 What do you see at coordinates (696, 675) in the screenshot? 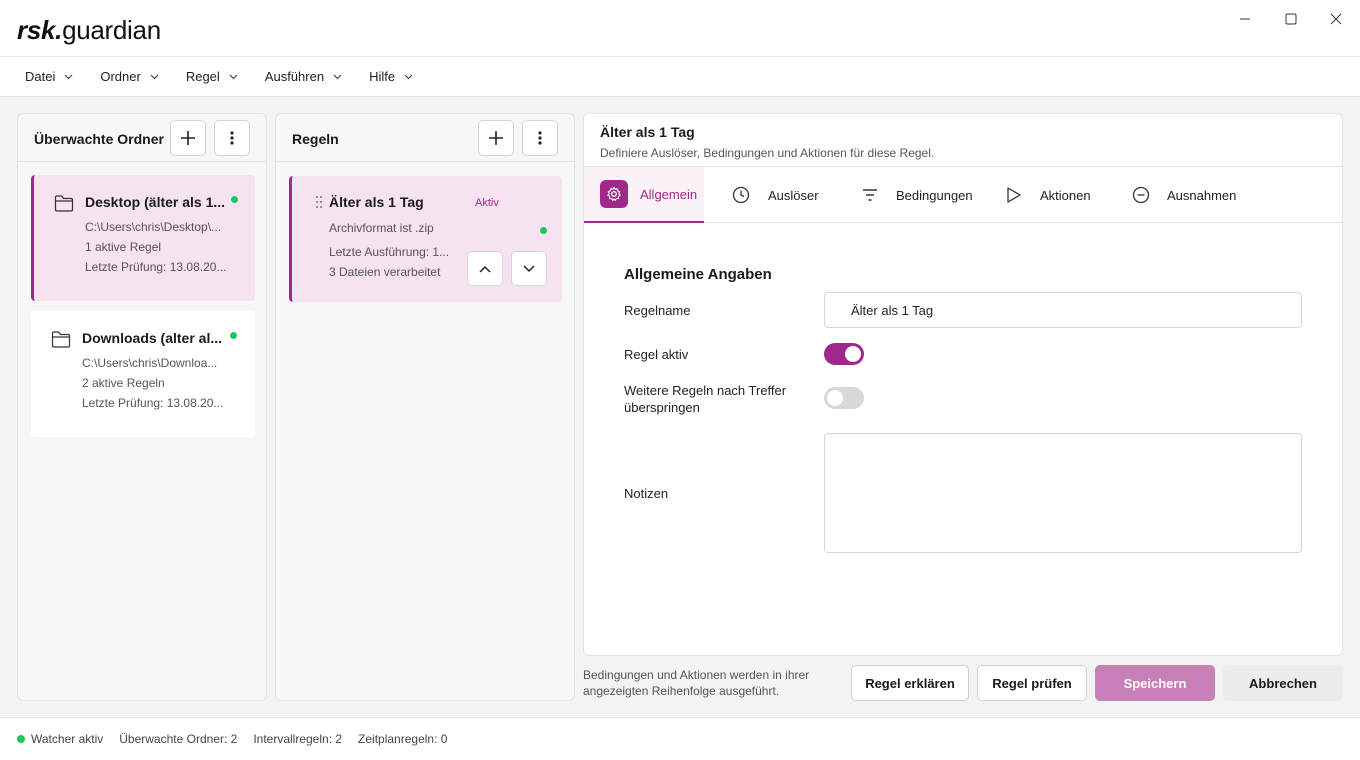
I see `order-hint-line-1: Bedingungen und Aktionen werden in ihrer` at bounding box center [696, 675].